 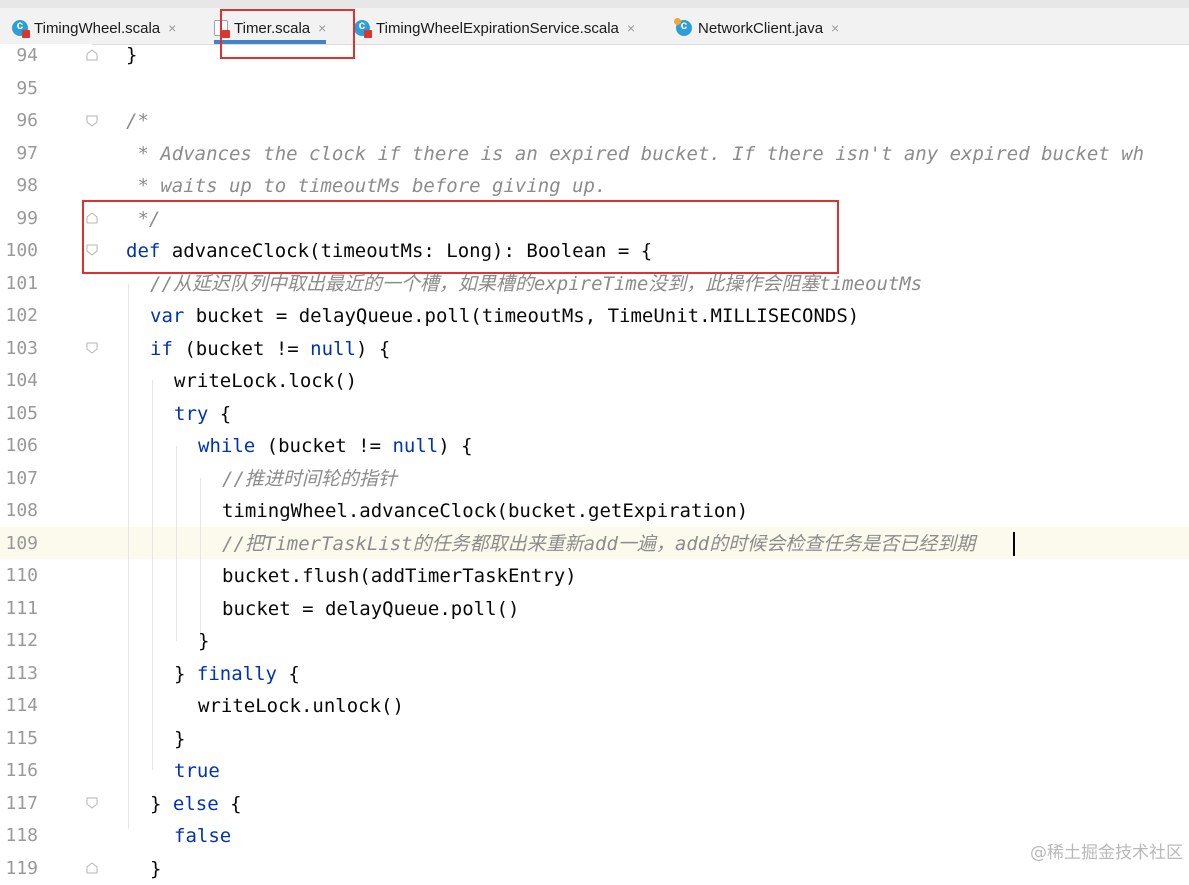 What do you see at coordinates (203, 836) in the screenshot?
I see `code-line-118: false` at bounding box center [203, 836].